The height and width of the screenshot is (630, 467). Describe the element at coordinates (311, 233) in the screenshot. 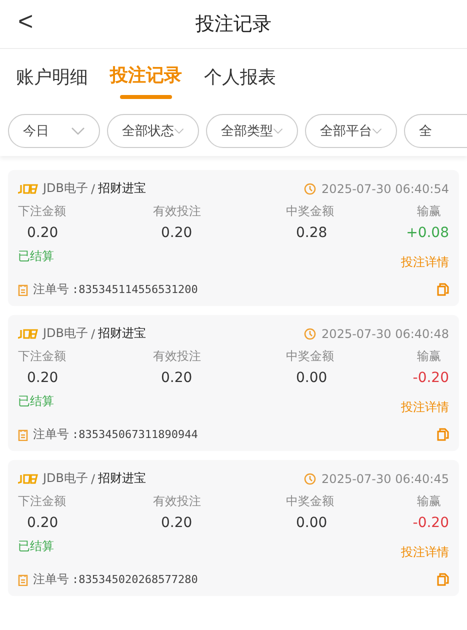

I see `amount-value: 0.28` at that location.